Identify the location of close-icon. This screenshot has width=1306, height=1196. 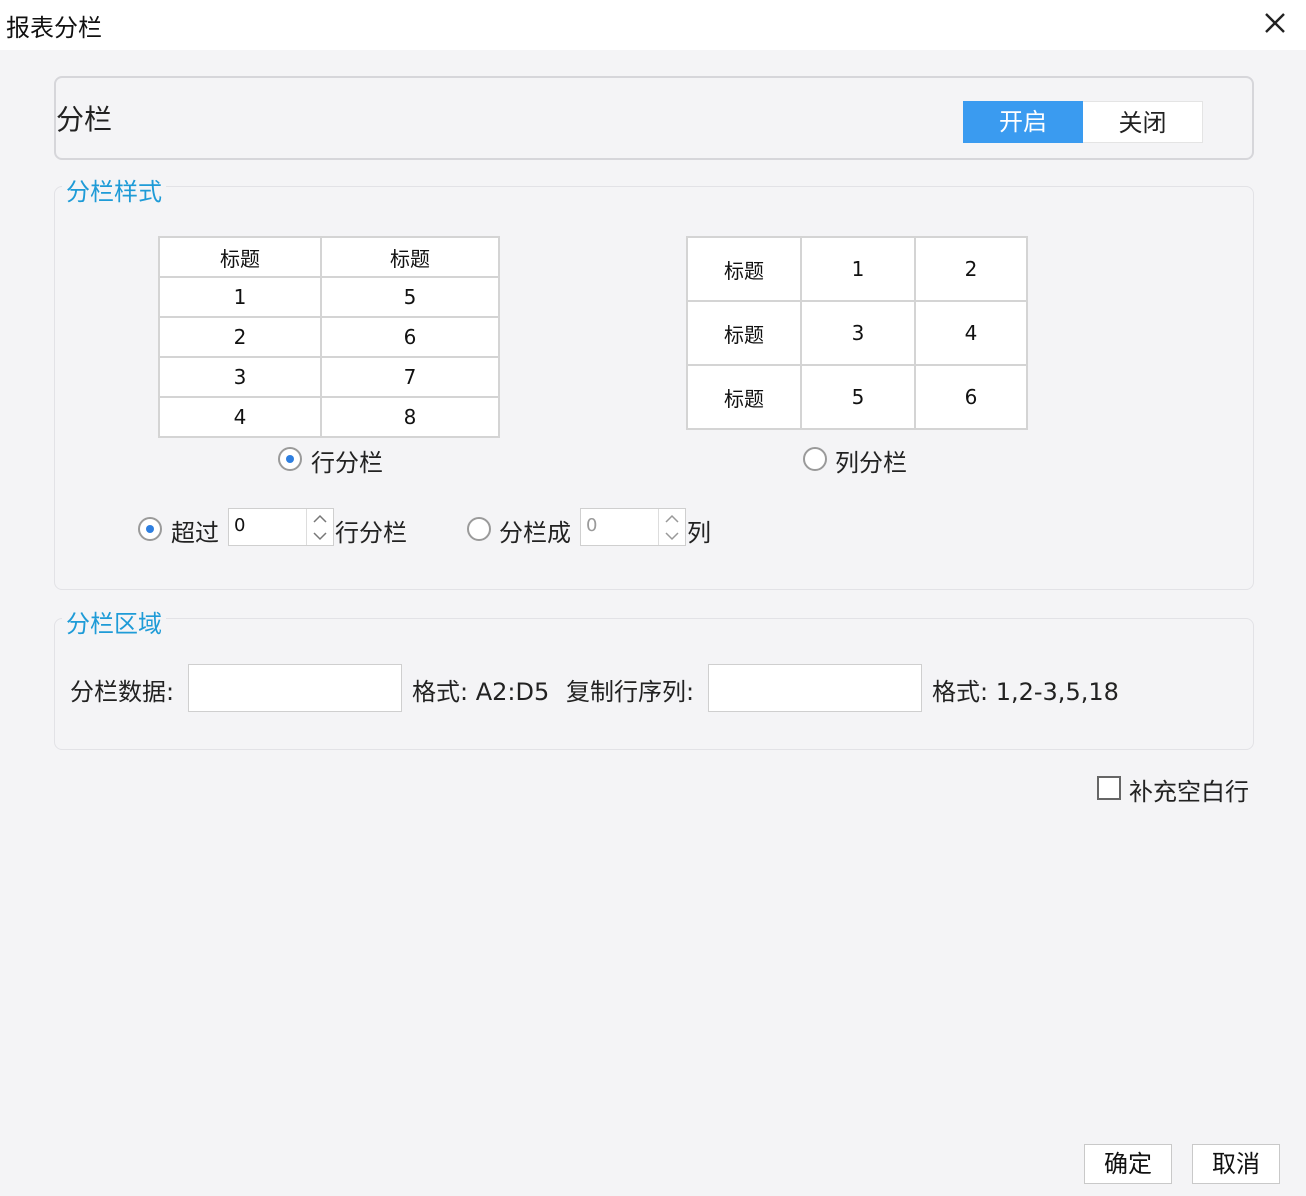
(1275, 23).